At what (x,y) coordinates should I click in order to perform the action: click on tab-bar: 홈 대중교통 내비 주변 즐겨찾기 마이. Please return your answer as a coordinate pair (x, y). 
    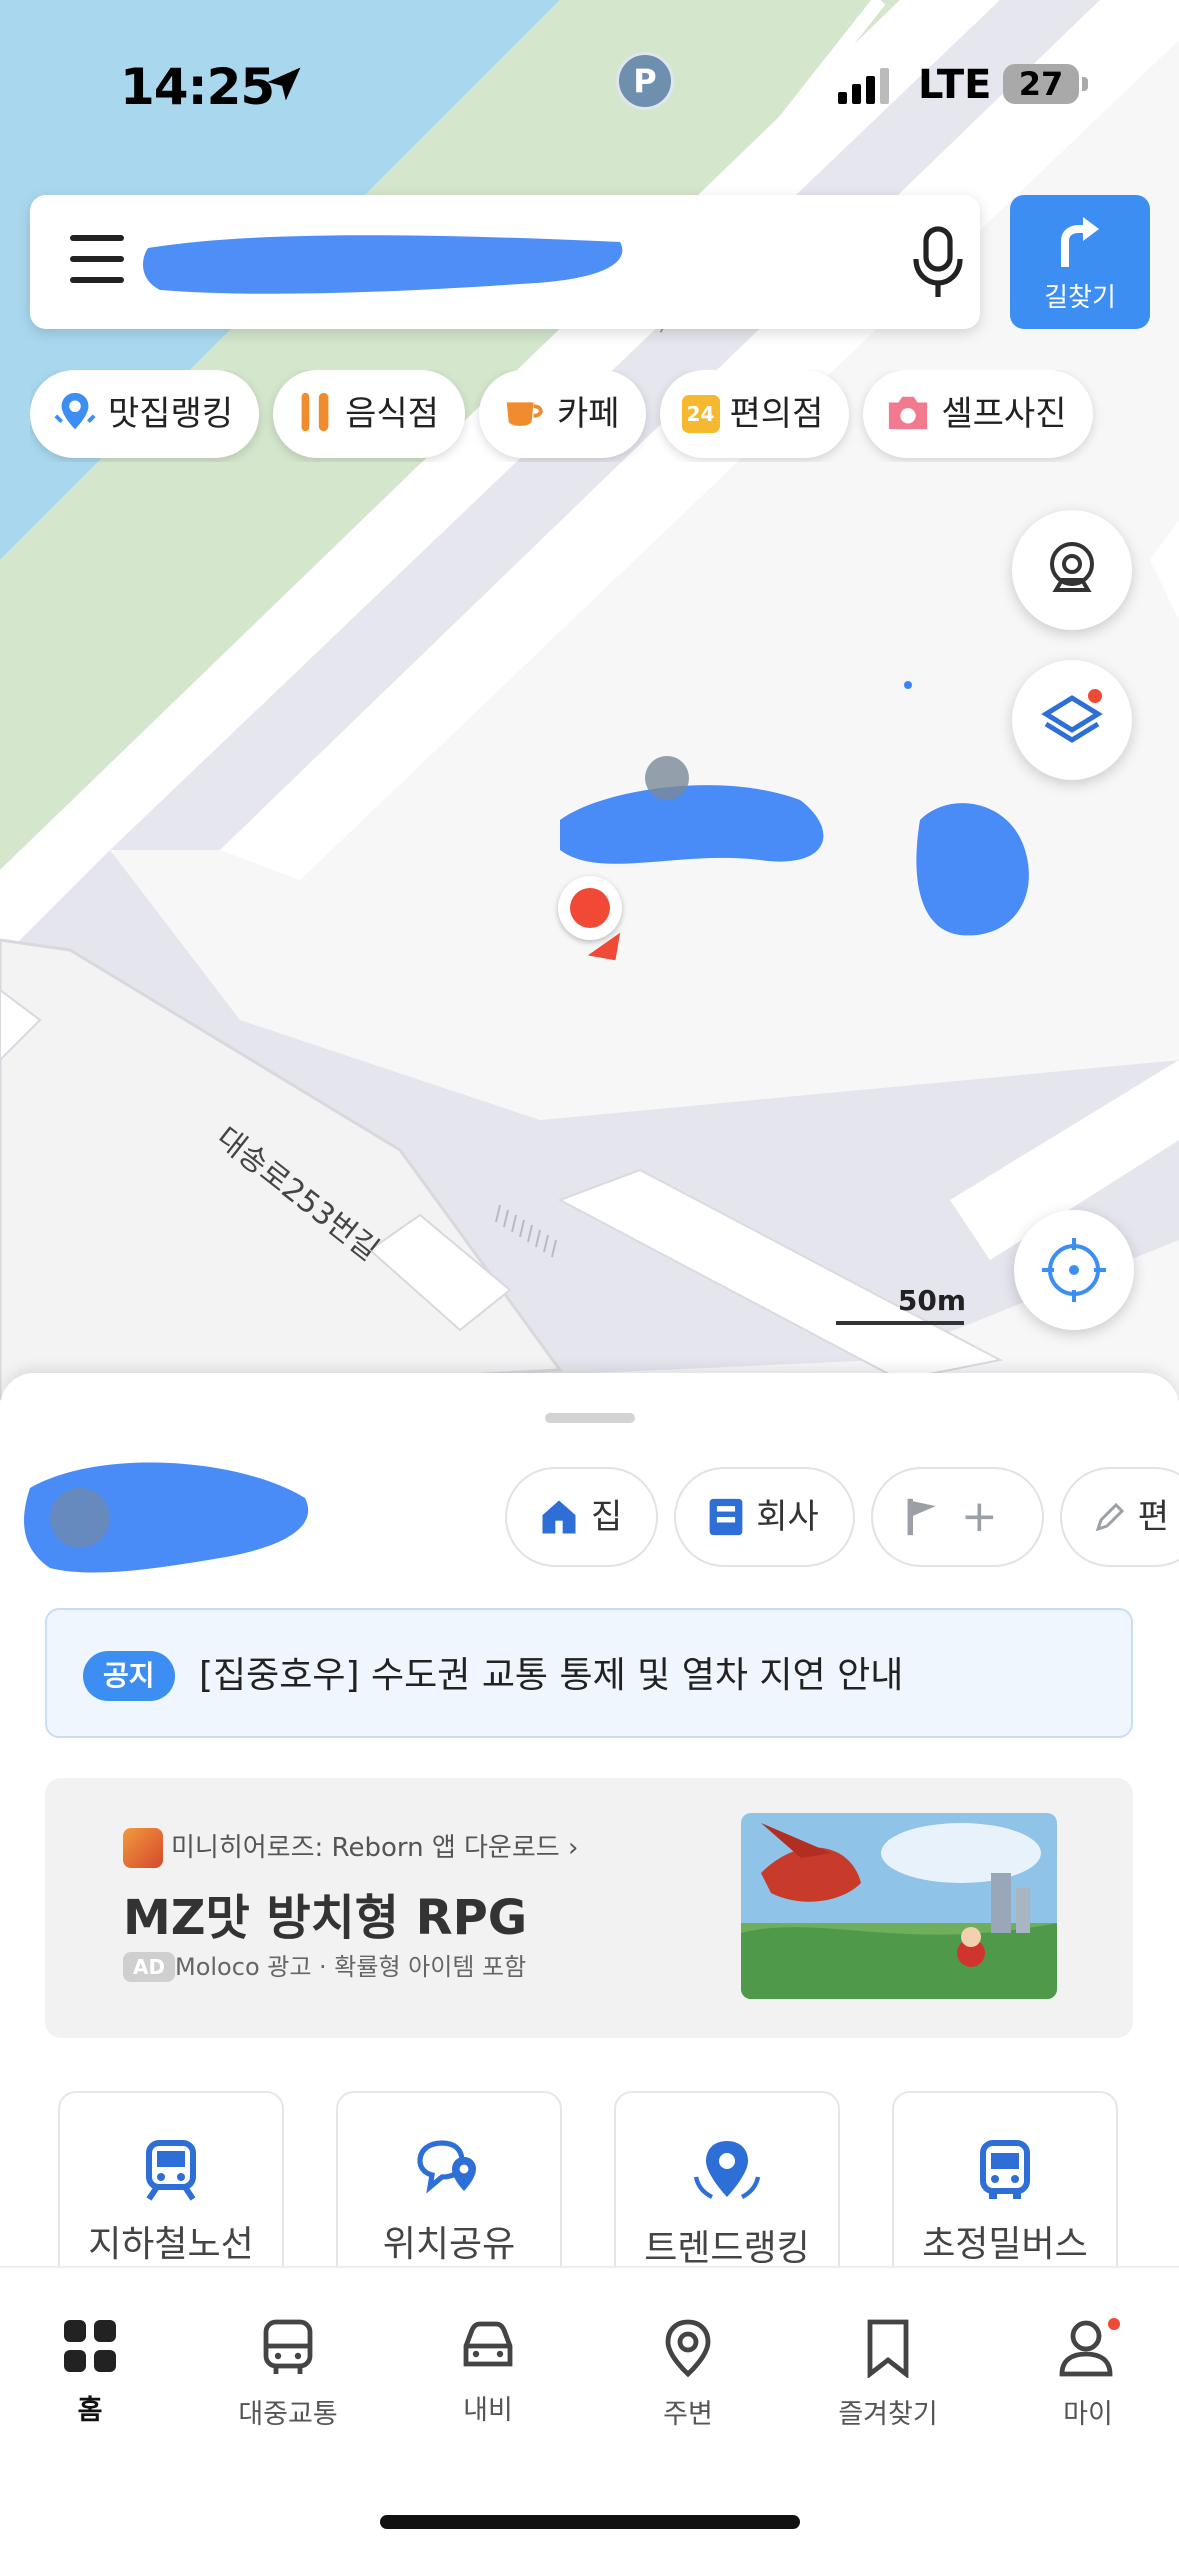
    Looking at the image, I should click on (589, 2411).